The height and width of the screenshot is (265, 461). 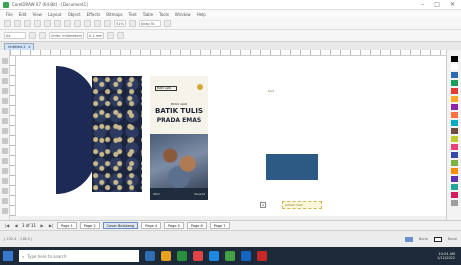 What do you see at coordinates (4, 191) in the screenshot?
I see `transparency-tool-icon` at bounding box center [4, 191].